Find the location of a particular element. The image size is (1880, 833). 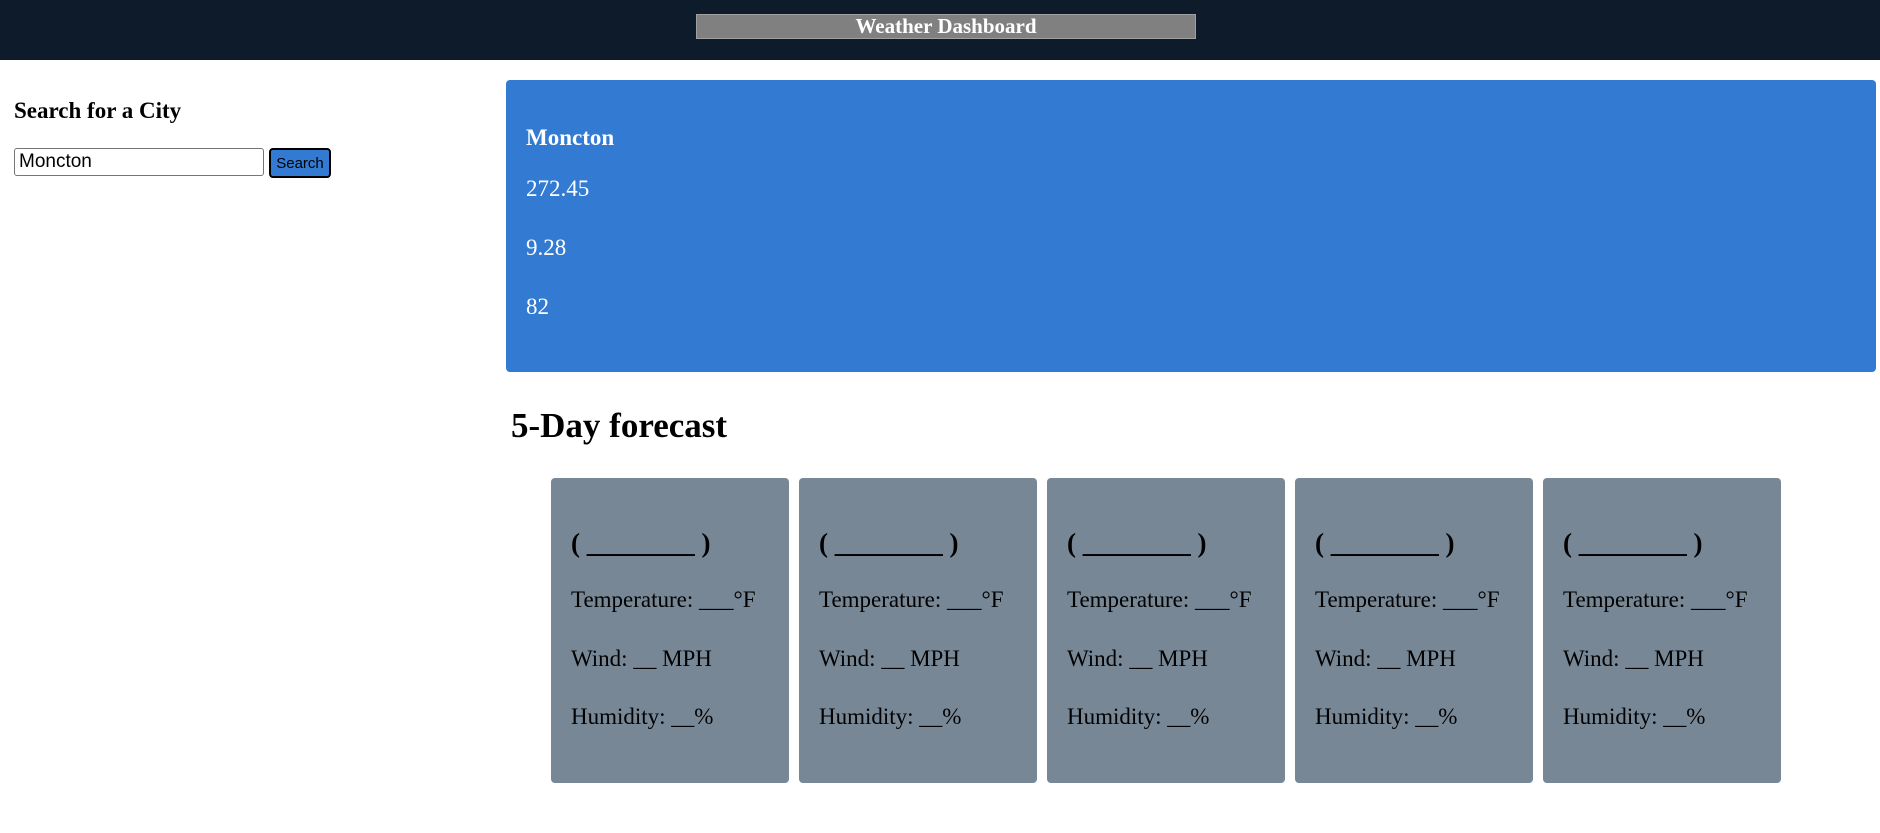

current-wind-value: 9.28 is located at coordinates (546, 247).